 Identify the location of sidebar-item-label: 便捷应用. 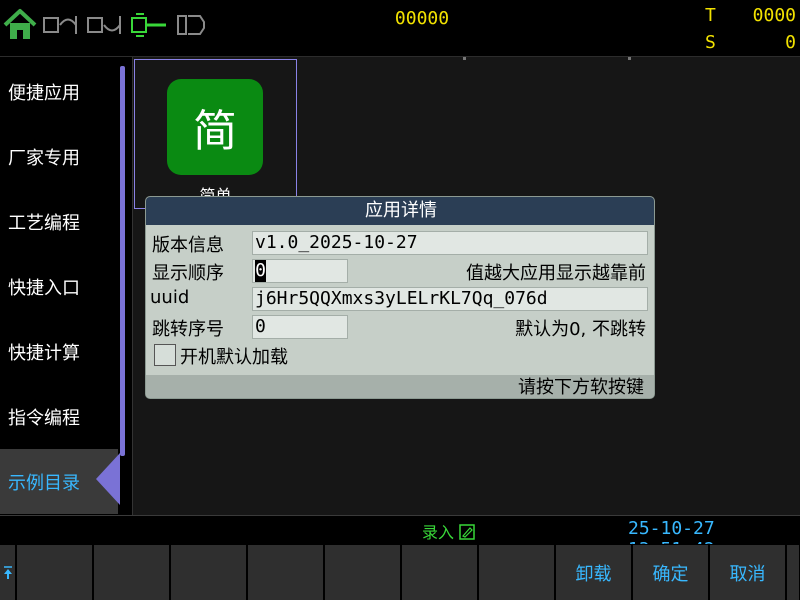
(44, 93).